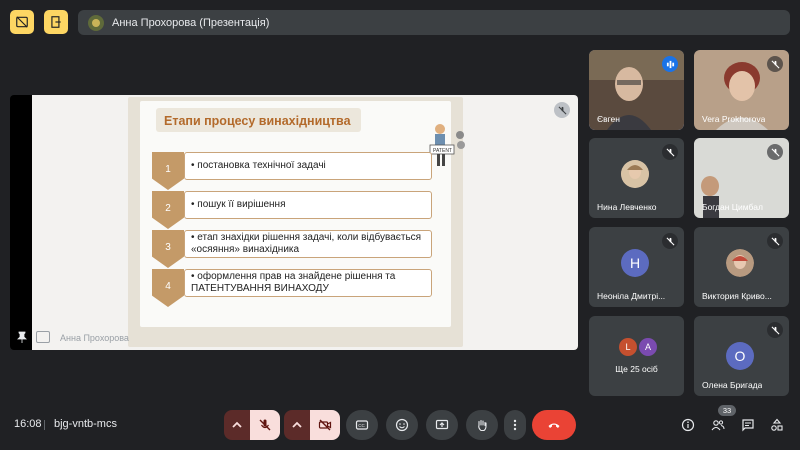 This screenshot has height=450, width=800. I want to click on presenter-avatar-icon, so click(96, 22).